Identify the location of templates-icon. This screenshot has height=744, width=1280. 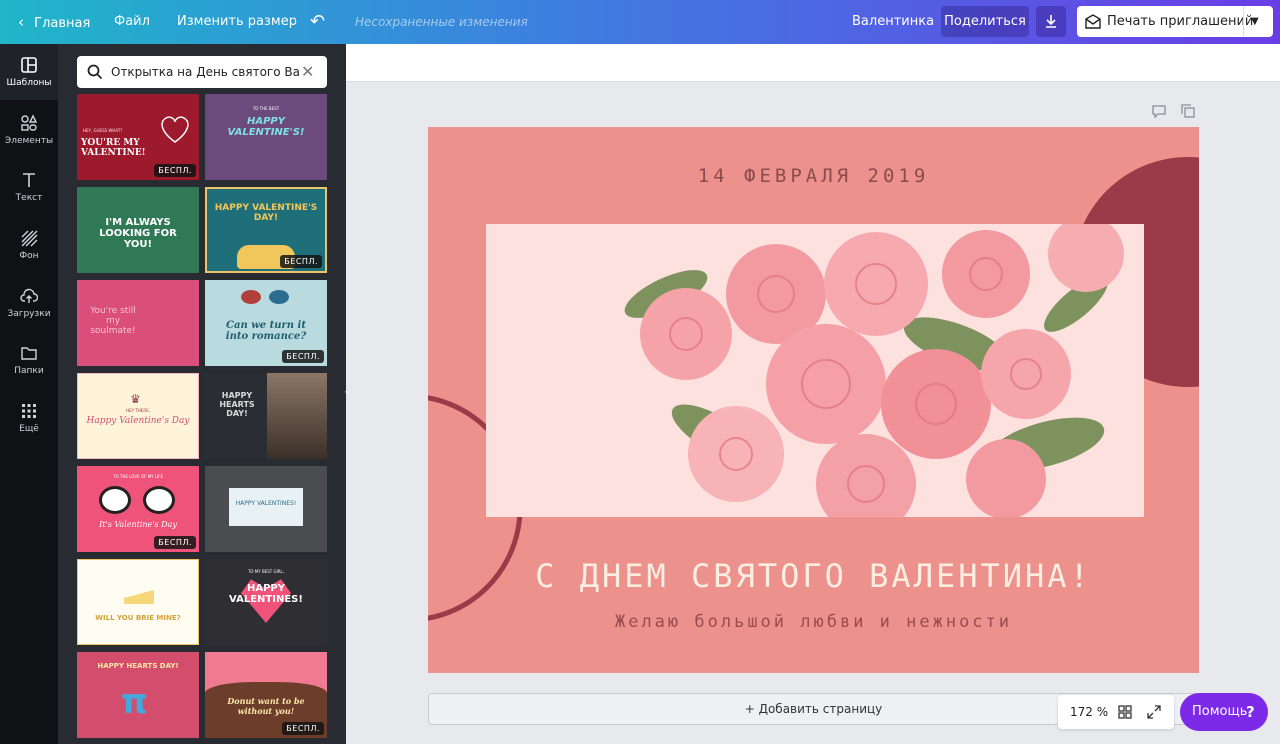
(29, 65).